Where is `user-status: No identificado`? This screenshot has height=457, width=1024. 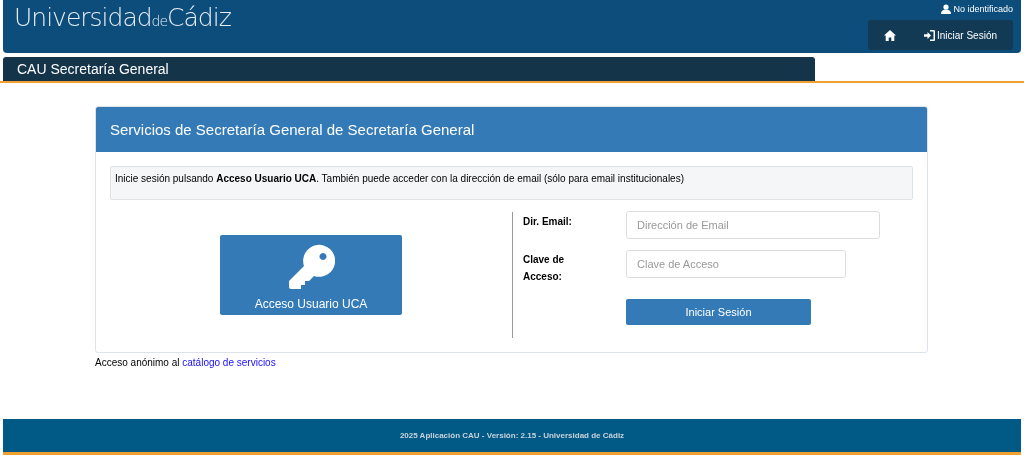
user-status: No identificado is located at coordinates (983, 9).